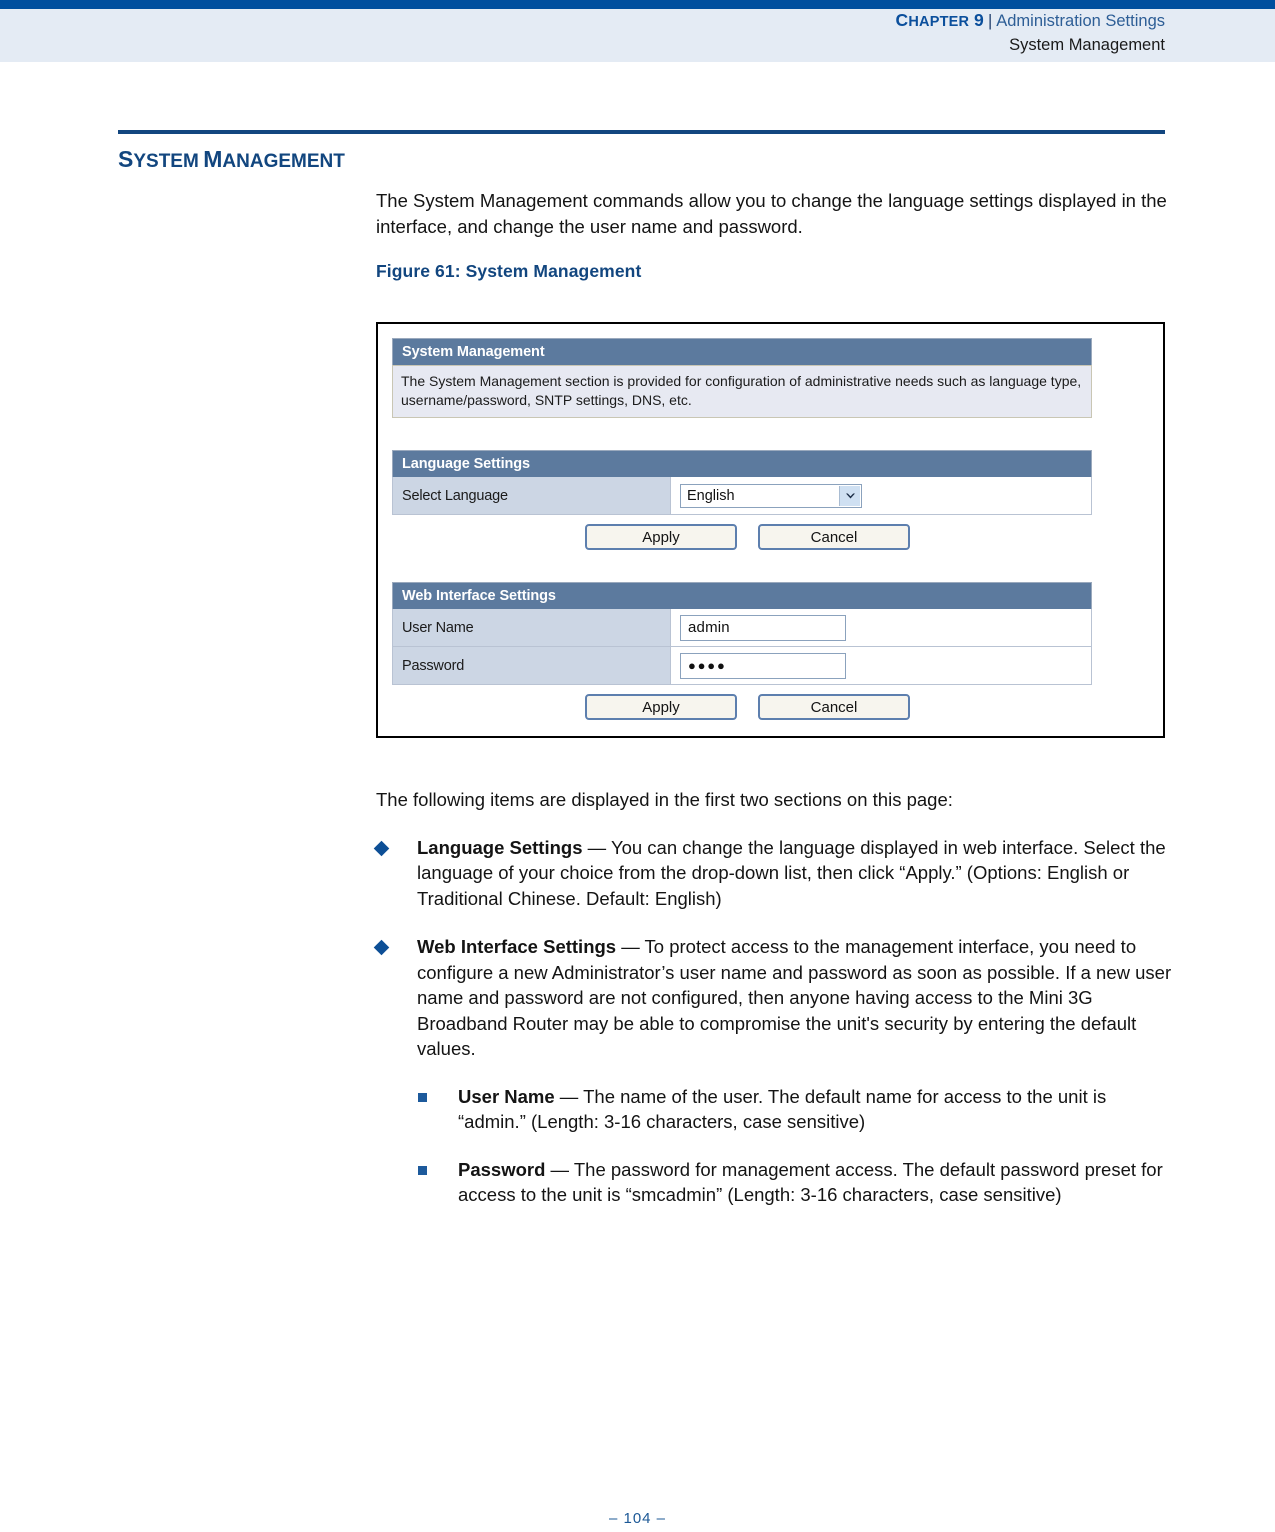 The width and height of the screenshot is (1275, 1532). What do you see at coordinates (881, 627) in the screenshot?
I see `ui-field-username: admin` at bounding box center [881, 627].